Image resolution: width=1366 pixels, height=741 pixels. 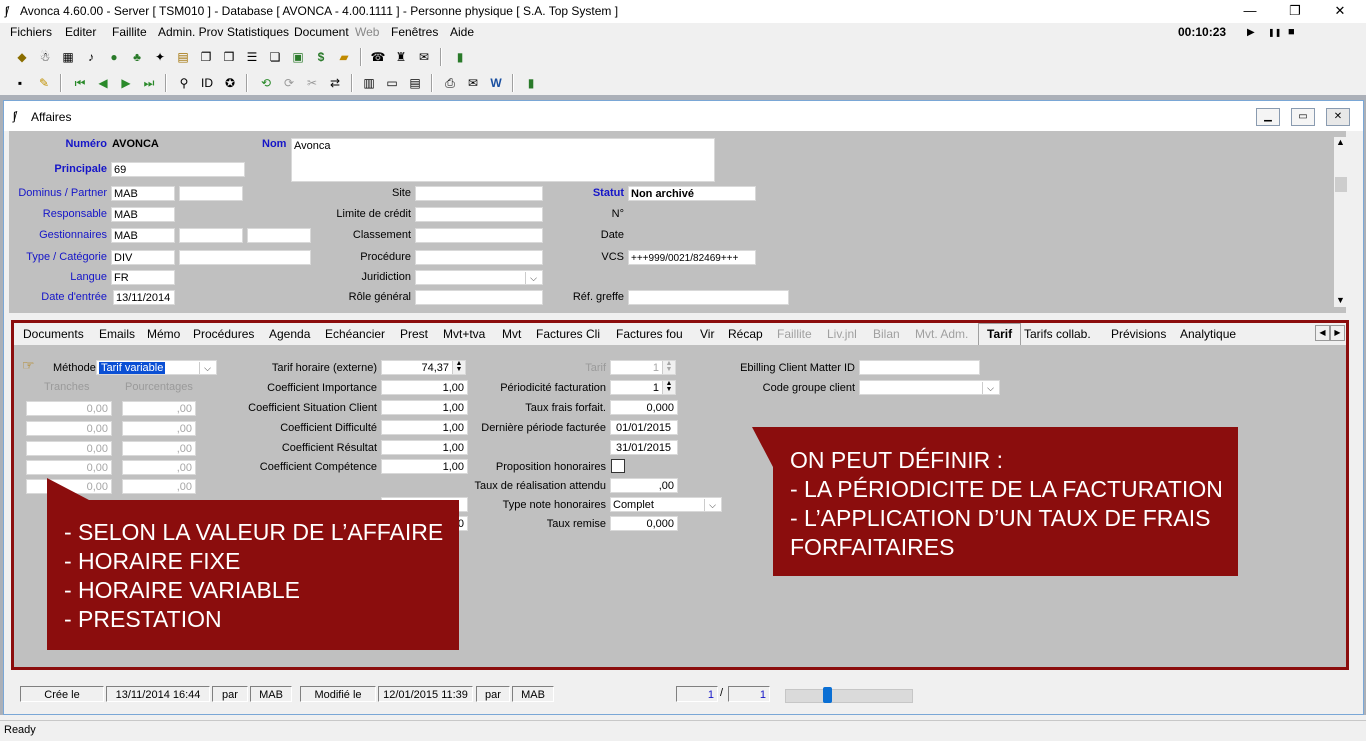 I want to click on statut-field: Non archivé, so click(x=692, y=193).